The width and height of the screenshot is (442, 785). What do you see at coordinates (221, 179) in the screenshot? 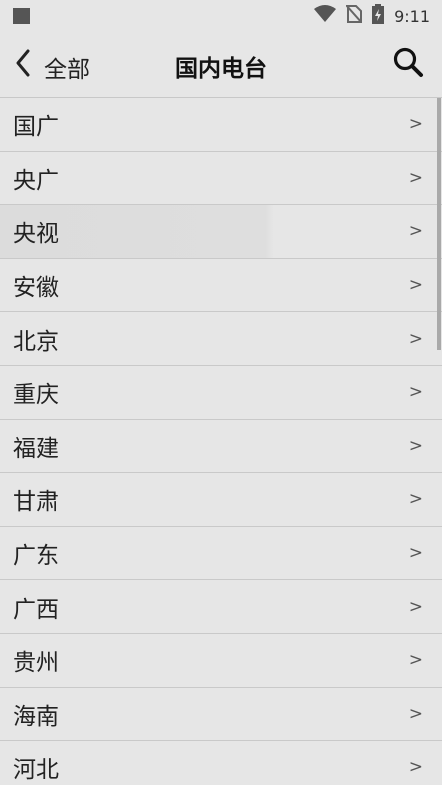
I see `list-item: 央广 >` at bounding box center [221, 179].